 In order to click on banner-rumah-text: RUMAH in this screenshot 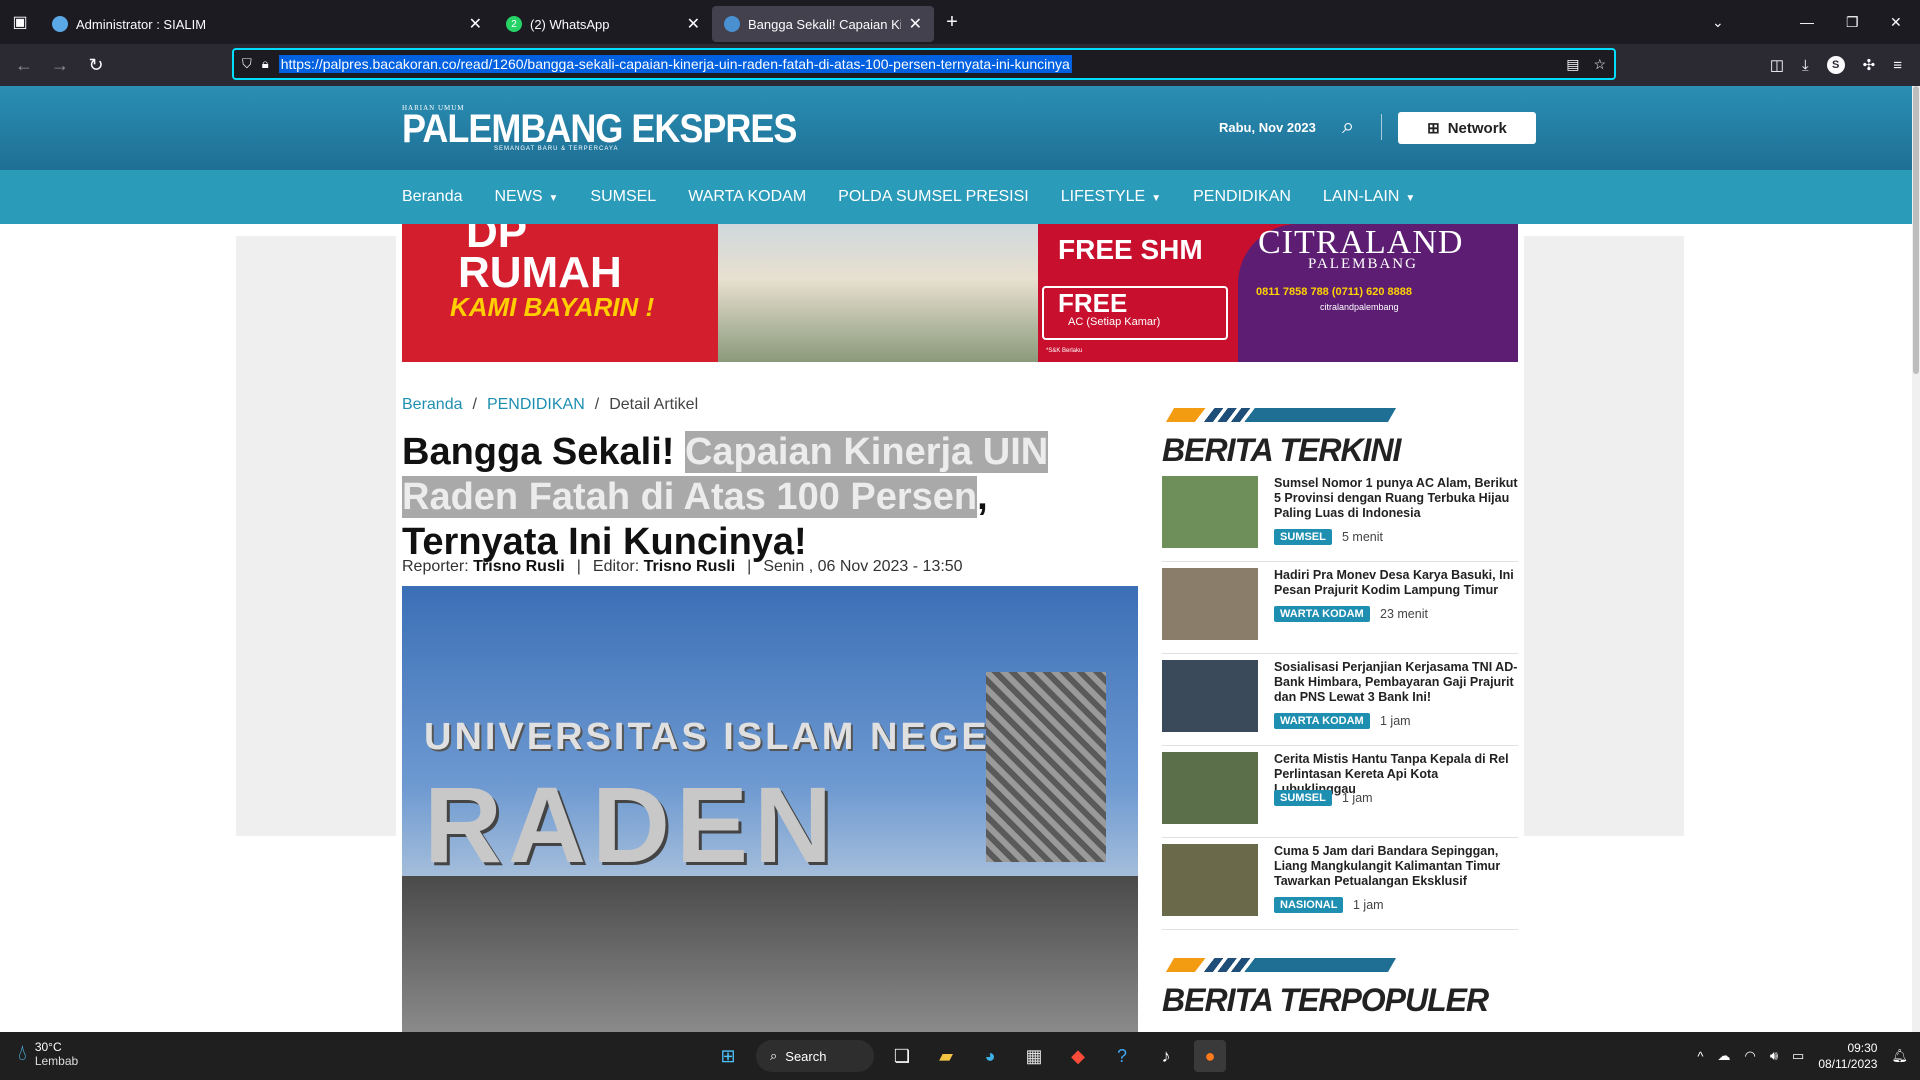, I will do `click(540, 272)`.